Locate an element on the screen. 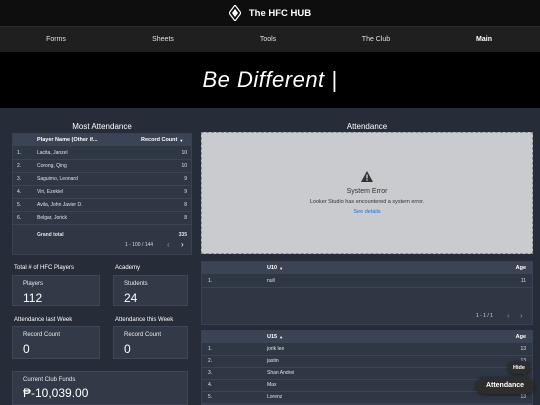 This screenshot has height=405, width=540. nav-item-the-club: The Club is located at coordinates (376, 40).